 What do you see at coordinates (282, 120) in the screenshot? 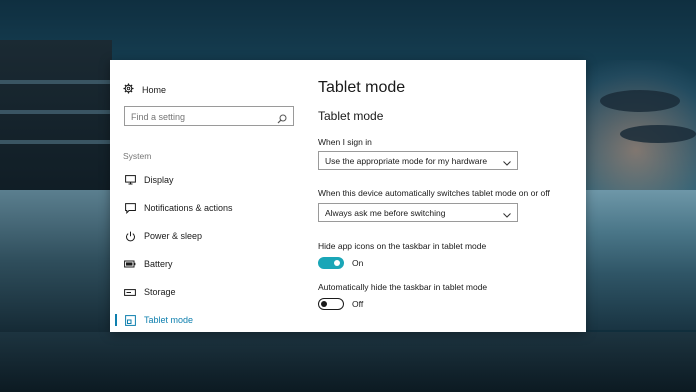
I see `search-icon` at bounding box center [282, 120].